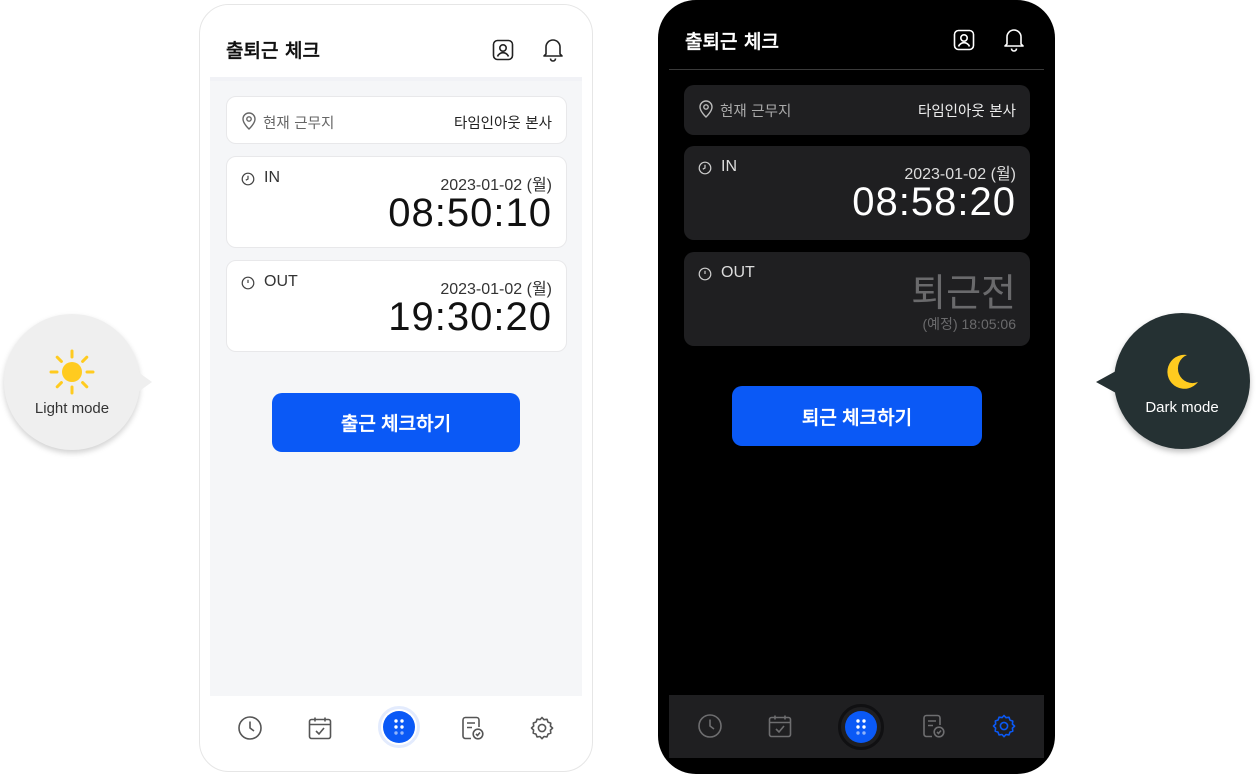 This screenshot has width=1256, height=776. What do you see at coordinates (857, 299) in the screenshot?
I see `check-out-card: OUT 퇴근전 (예정) 18:05:06` at bounding box center [857, 299].